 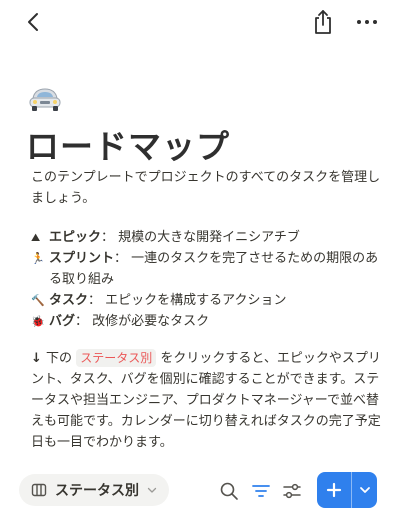 I want to click on bug-icon: 🐞, so click(x=38, y=321).